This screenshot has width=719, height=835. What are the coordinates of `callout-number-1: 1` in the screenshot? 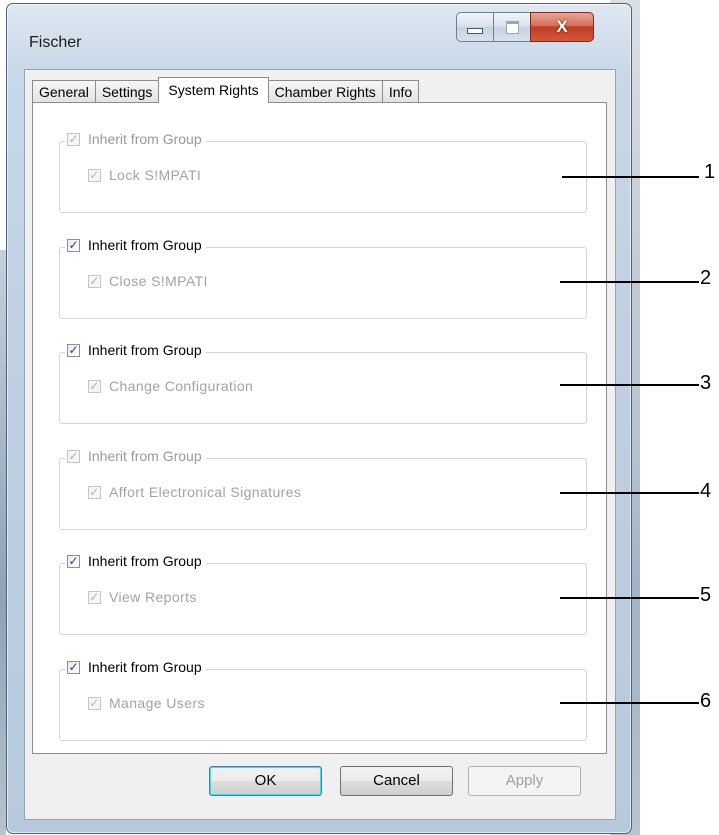 It's located at (710, 172).